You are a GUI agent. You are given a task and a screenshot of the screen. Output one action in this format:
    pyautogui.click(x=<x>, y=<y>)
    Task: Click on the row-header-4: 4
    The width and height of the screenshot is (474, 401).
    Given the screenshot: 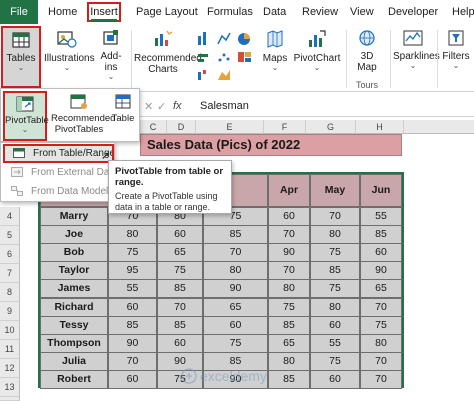 What is the action you would take?
    pyautogui.click(x=10, y=216)
    